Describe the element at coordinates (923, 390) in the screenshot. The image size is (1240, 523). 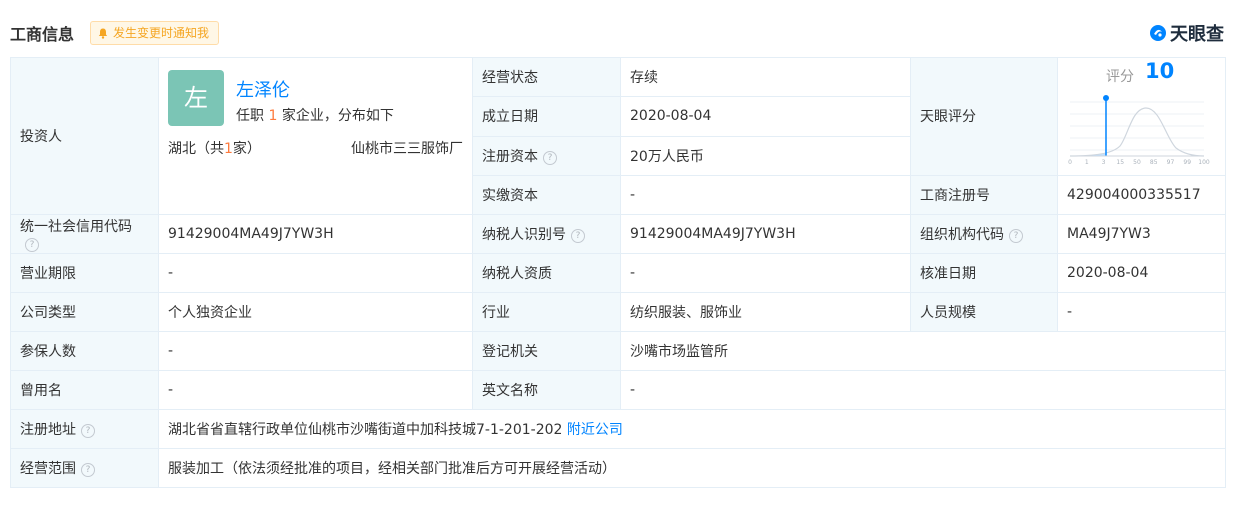
I see `english-name-value: -` at that location.